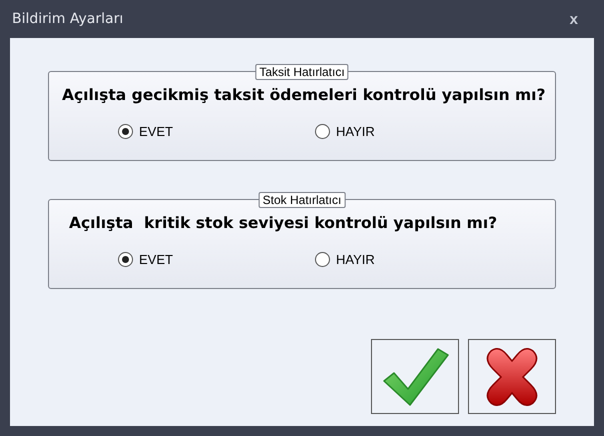  Describe the element at coordinates (302, 72) in the screenshot. I see `group-legend: Taksit Hatırlatıcı` at that location.